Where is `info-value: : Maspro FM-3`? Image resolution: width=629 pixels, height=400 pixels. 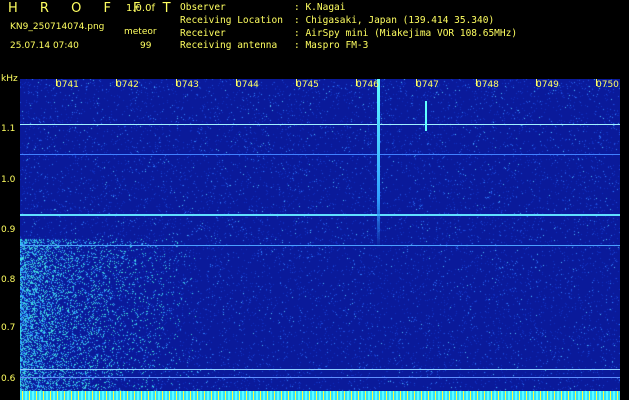
info-value: : Maspro FM-3 is located at coordinates (331, 45).